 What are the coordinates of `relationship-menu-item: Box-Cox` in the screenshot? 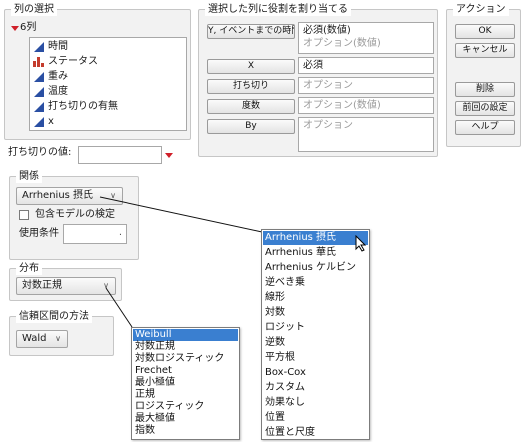 It's located at (315, 373).